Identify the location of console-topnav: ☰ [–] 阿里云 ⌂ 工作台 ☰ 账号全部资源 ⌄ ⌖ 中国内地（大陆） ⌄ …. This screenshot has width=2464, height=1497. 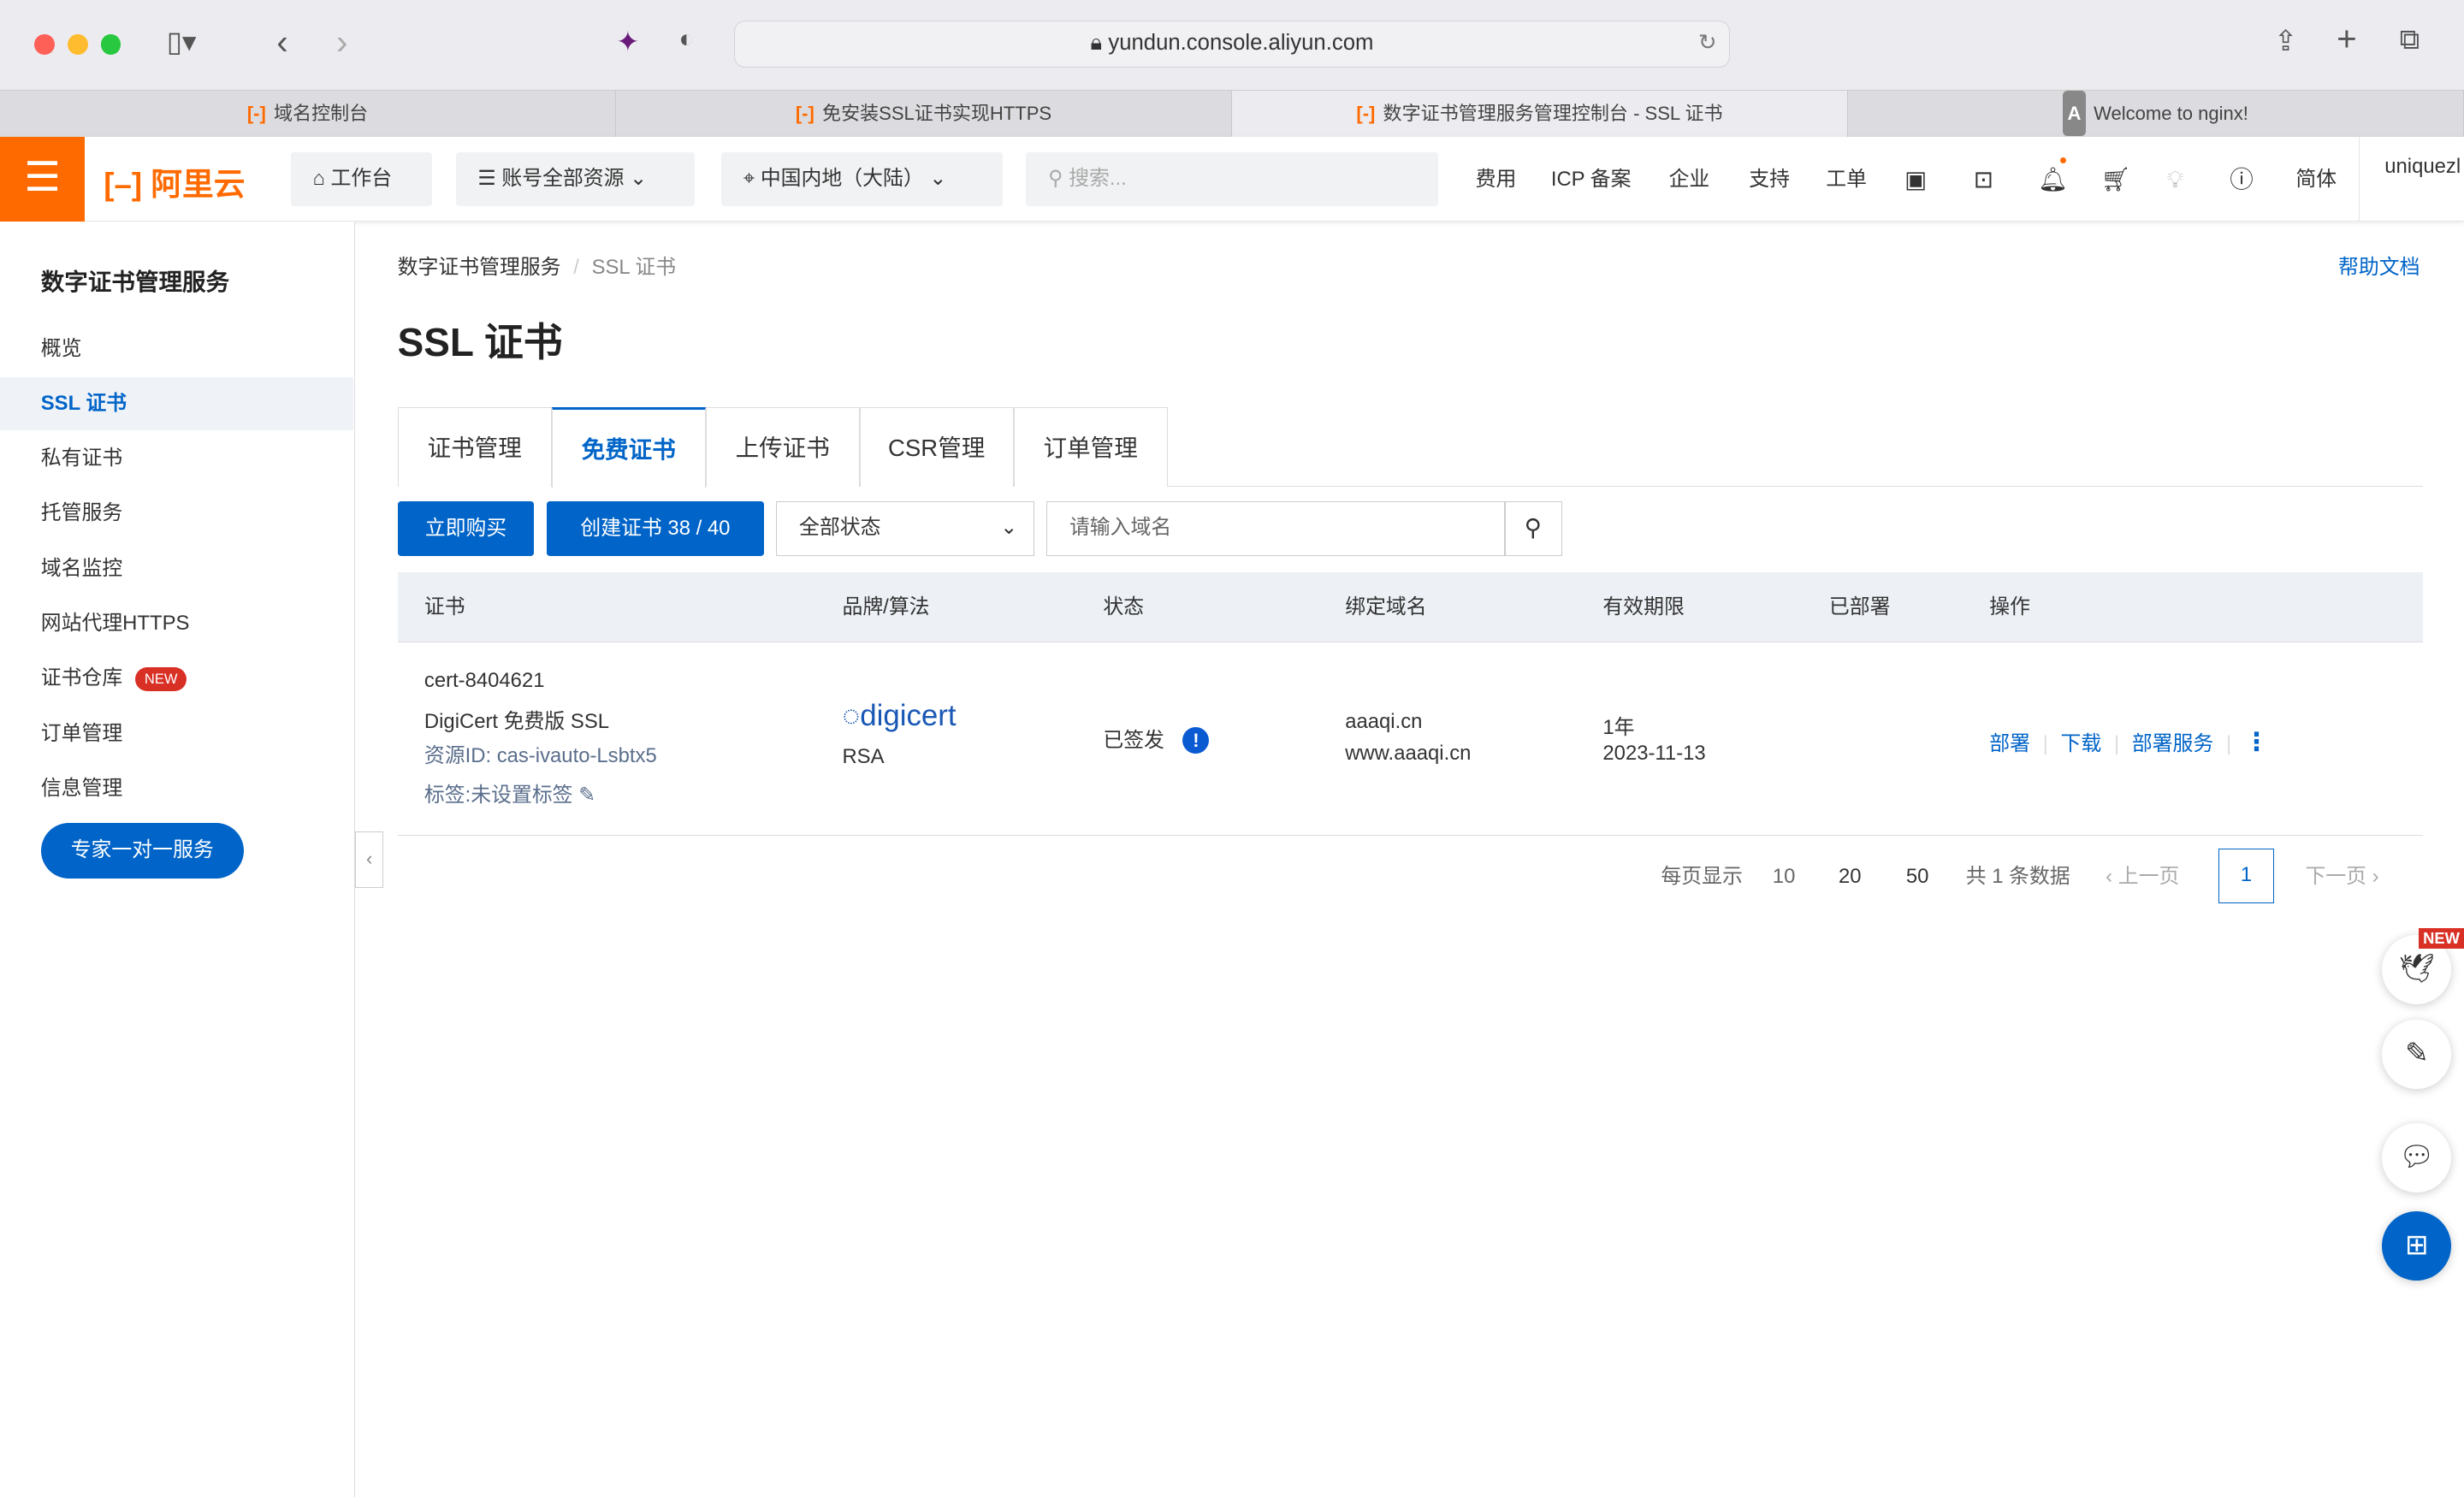
(1232, 179).